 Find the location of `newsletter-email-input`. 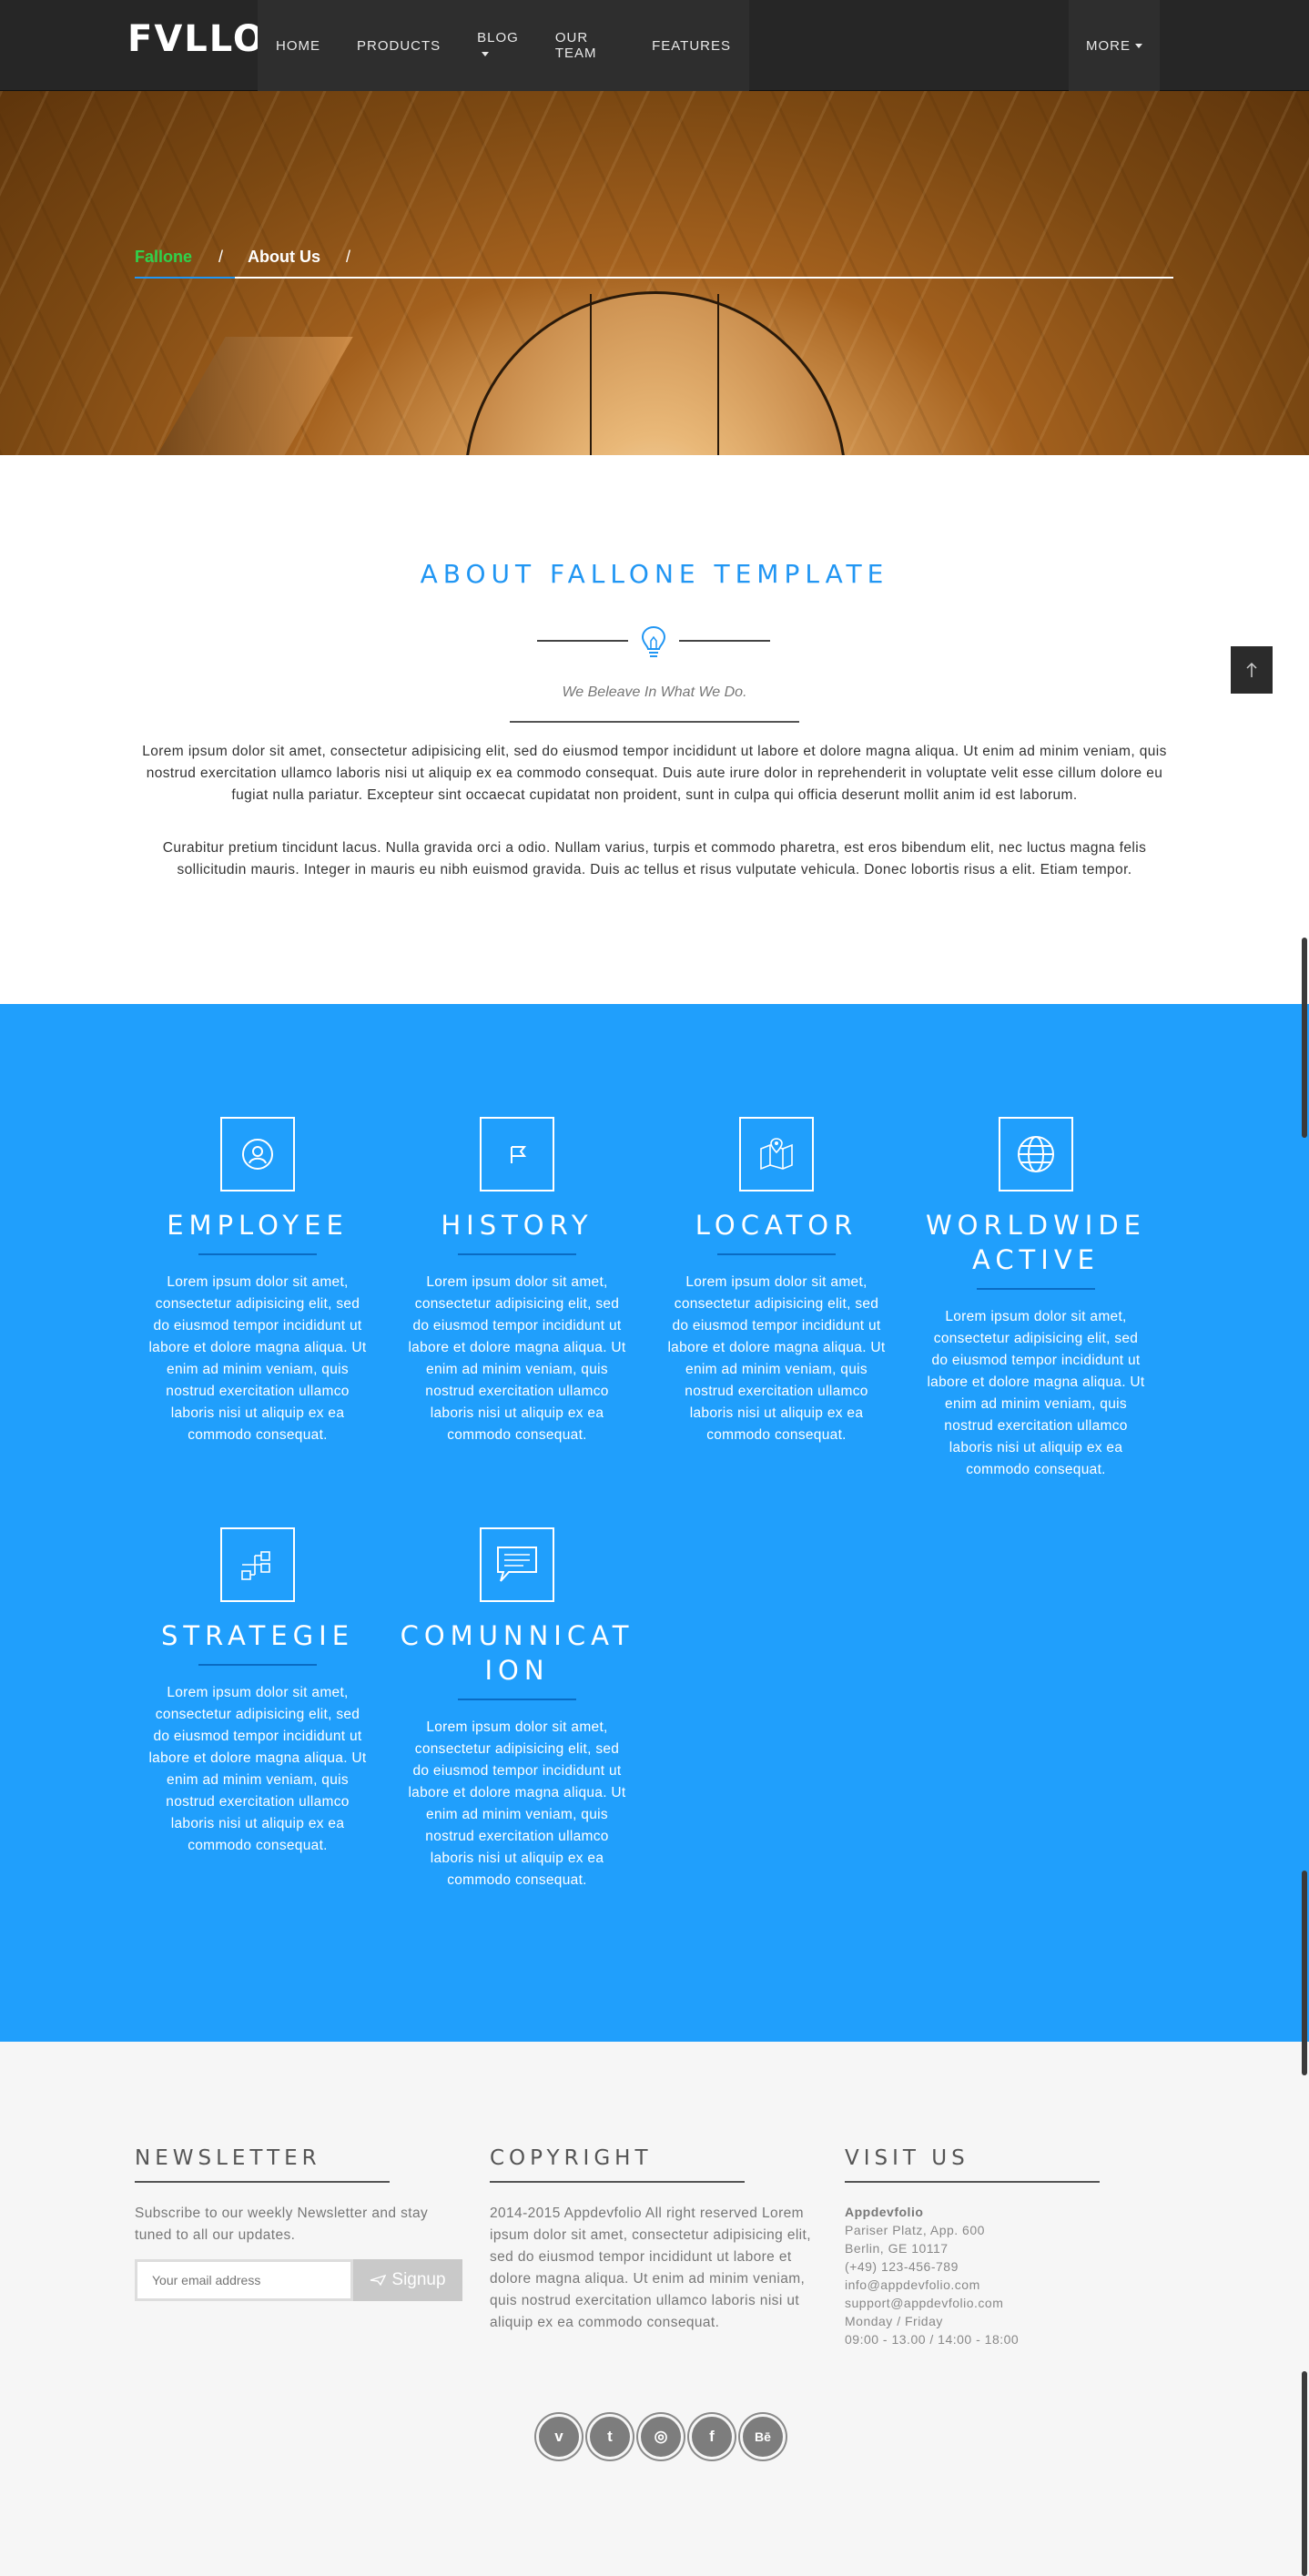

newsletter-email-input is located at coordinates (244, 2280).